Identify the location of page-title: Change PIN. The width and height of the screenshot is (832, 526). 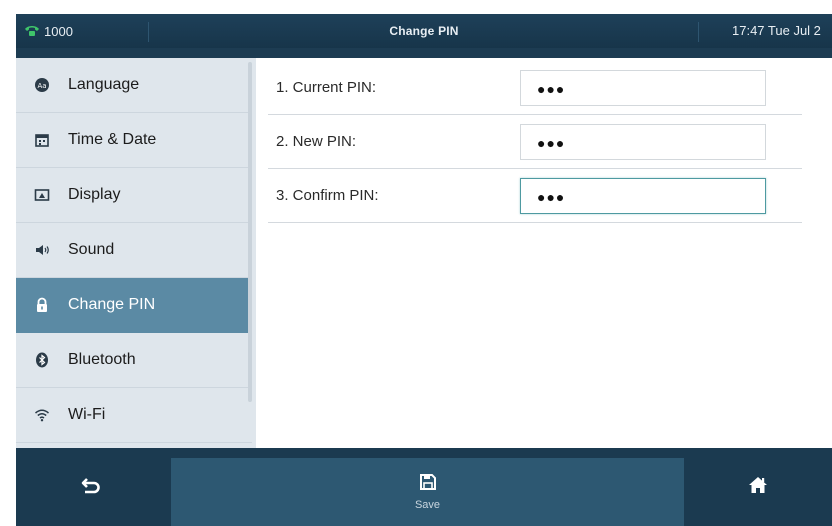
(424, 31).